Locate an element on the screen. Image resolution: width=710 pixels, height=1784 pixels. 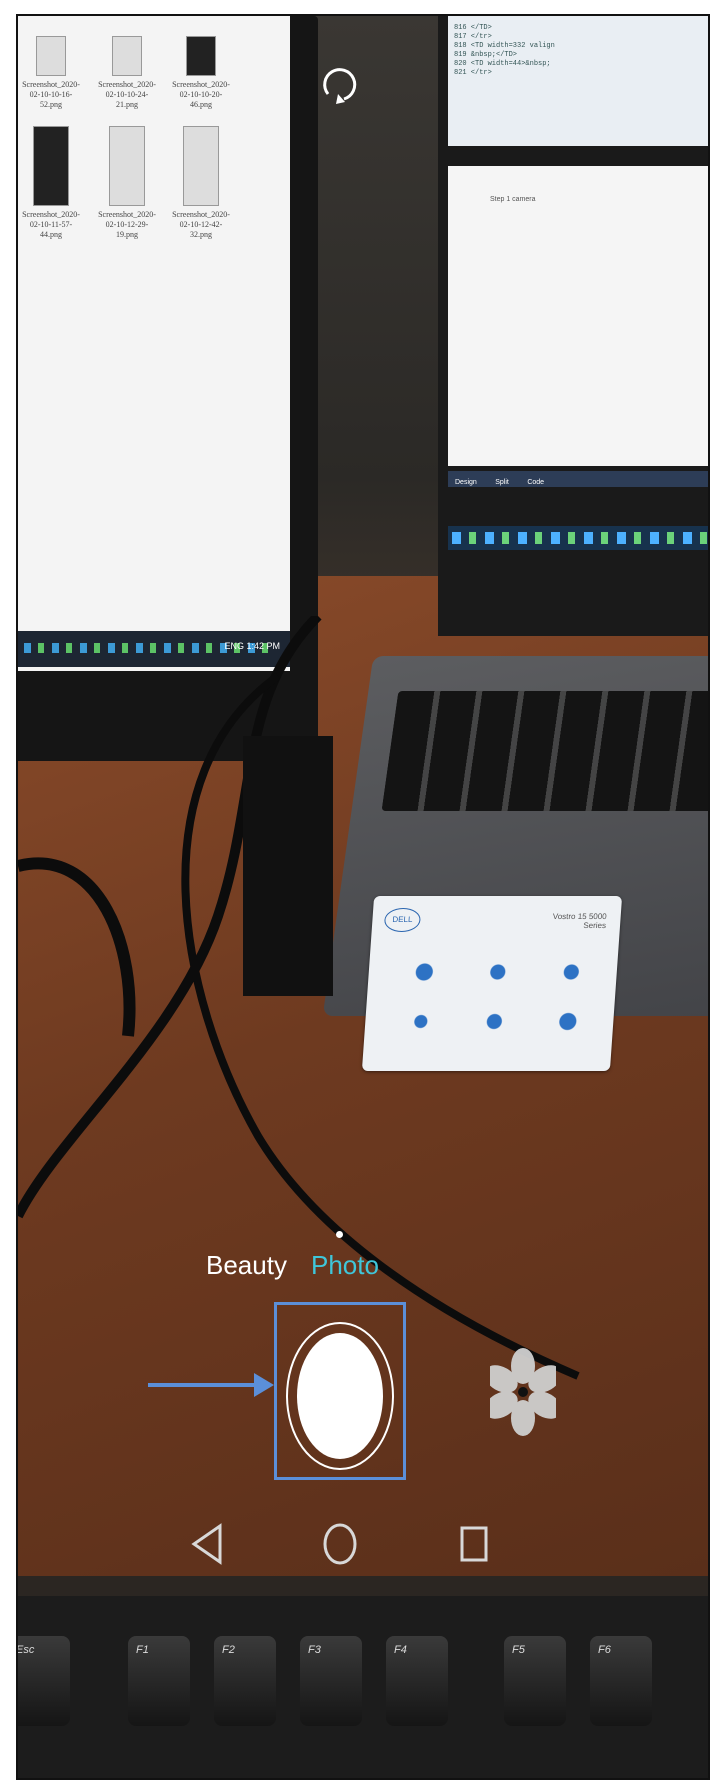
file-thumbnail: Screenshot_2020-02-10-10-16-52.png is located at coordinates (51, 73).